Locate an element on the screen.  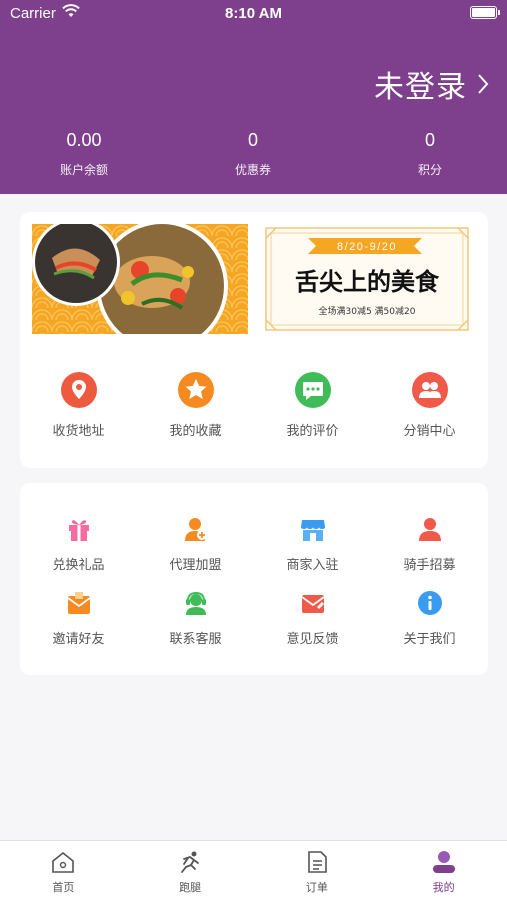
rider-icon is located at coordinates (429, 529).